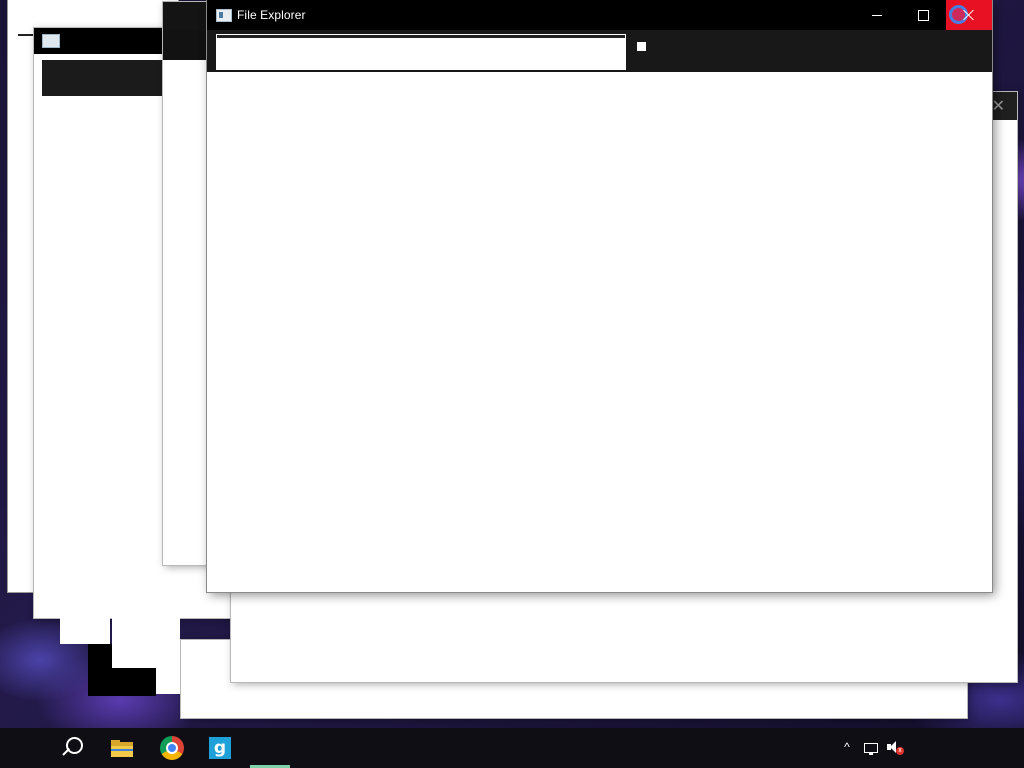  I want to click on maximize-button, so click(923, 15).